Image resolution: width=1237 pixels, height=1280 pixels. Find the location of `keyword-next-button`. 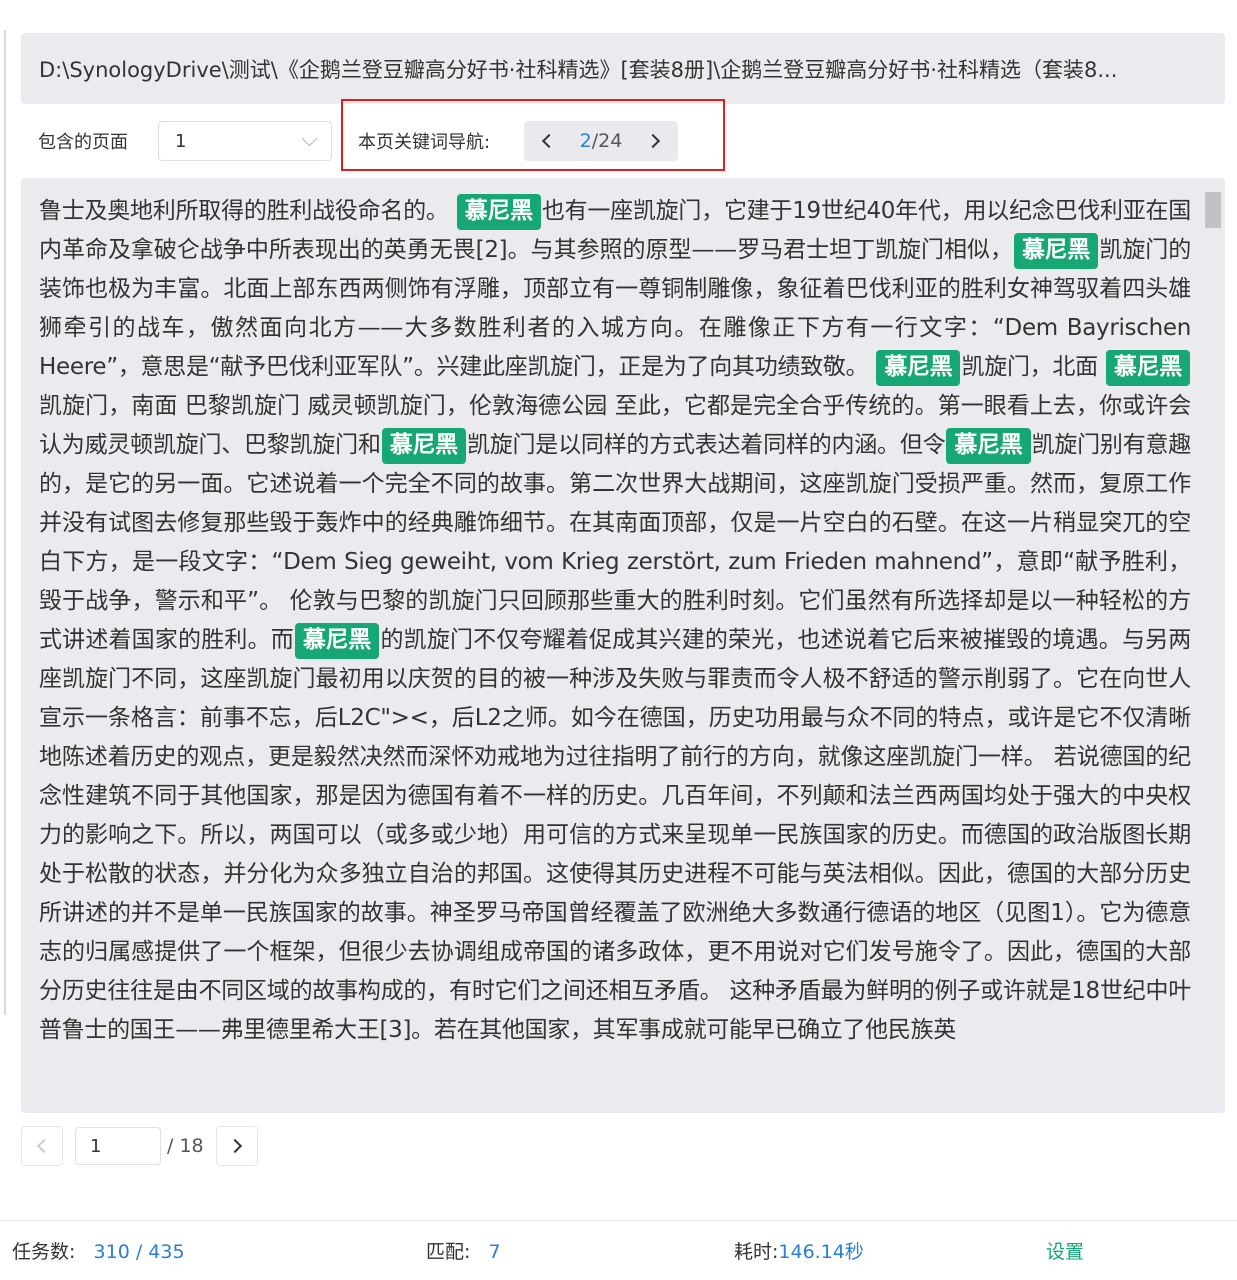

keyword-next-button is located at coordinates (655, 141).